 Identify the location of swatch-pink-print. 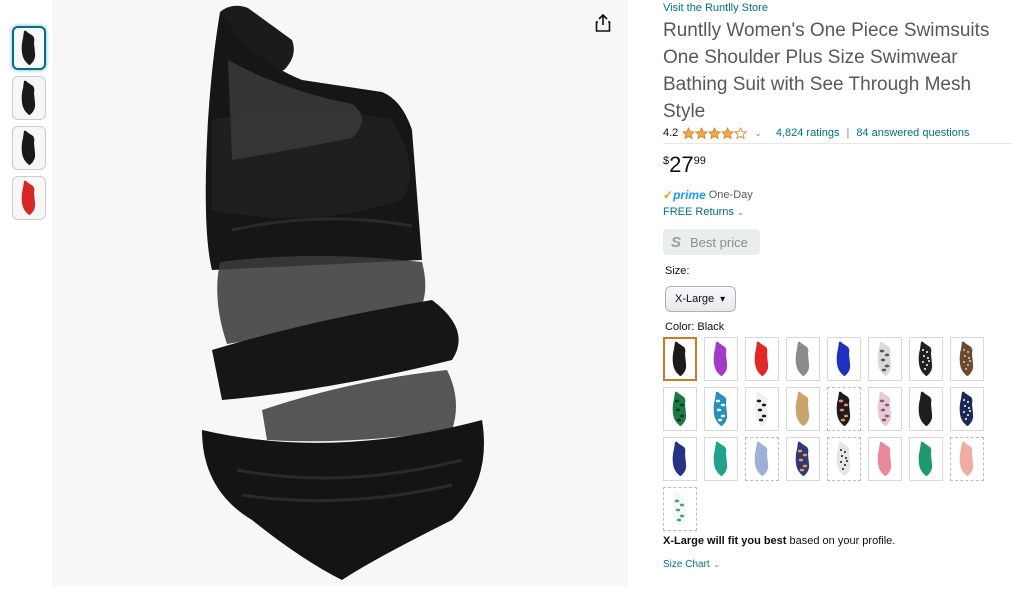
(885, 409).